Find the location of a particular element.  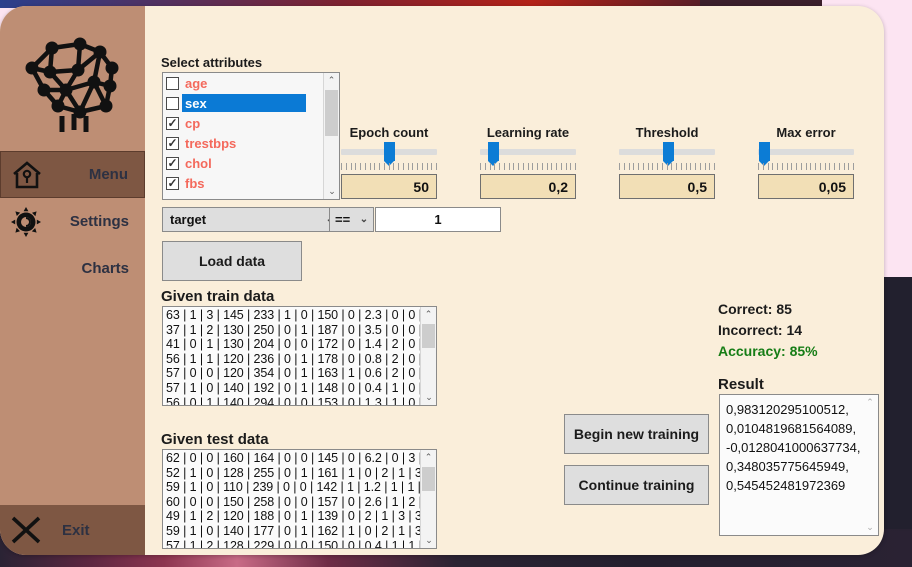

sidebar-item-label: Settings is located at coordinates (99, 221).